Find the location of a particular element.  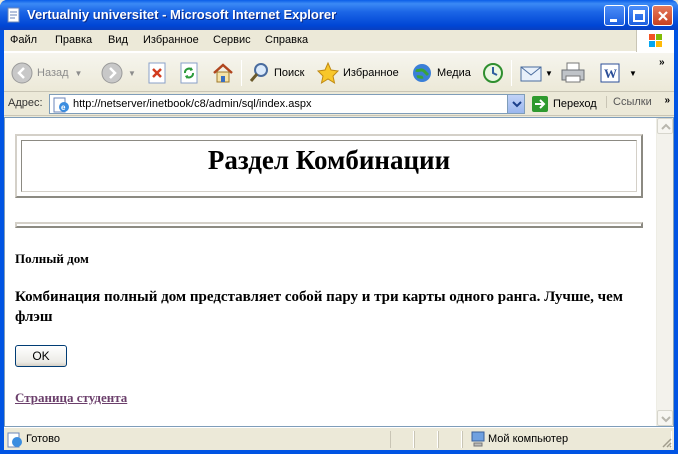

heading-frame: Раздел Комбинации is located at coordinates (329, 166).